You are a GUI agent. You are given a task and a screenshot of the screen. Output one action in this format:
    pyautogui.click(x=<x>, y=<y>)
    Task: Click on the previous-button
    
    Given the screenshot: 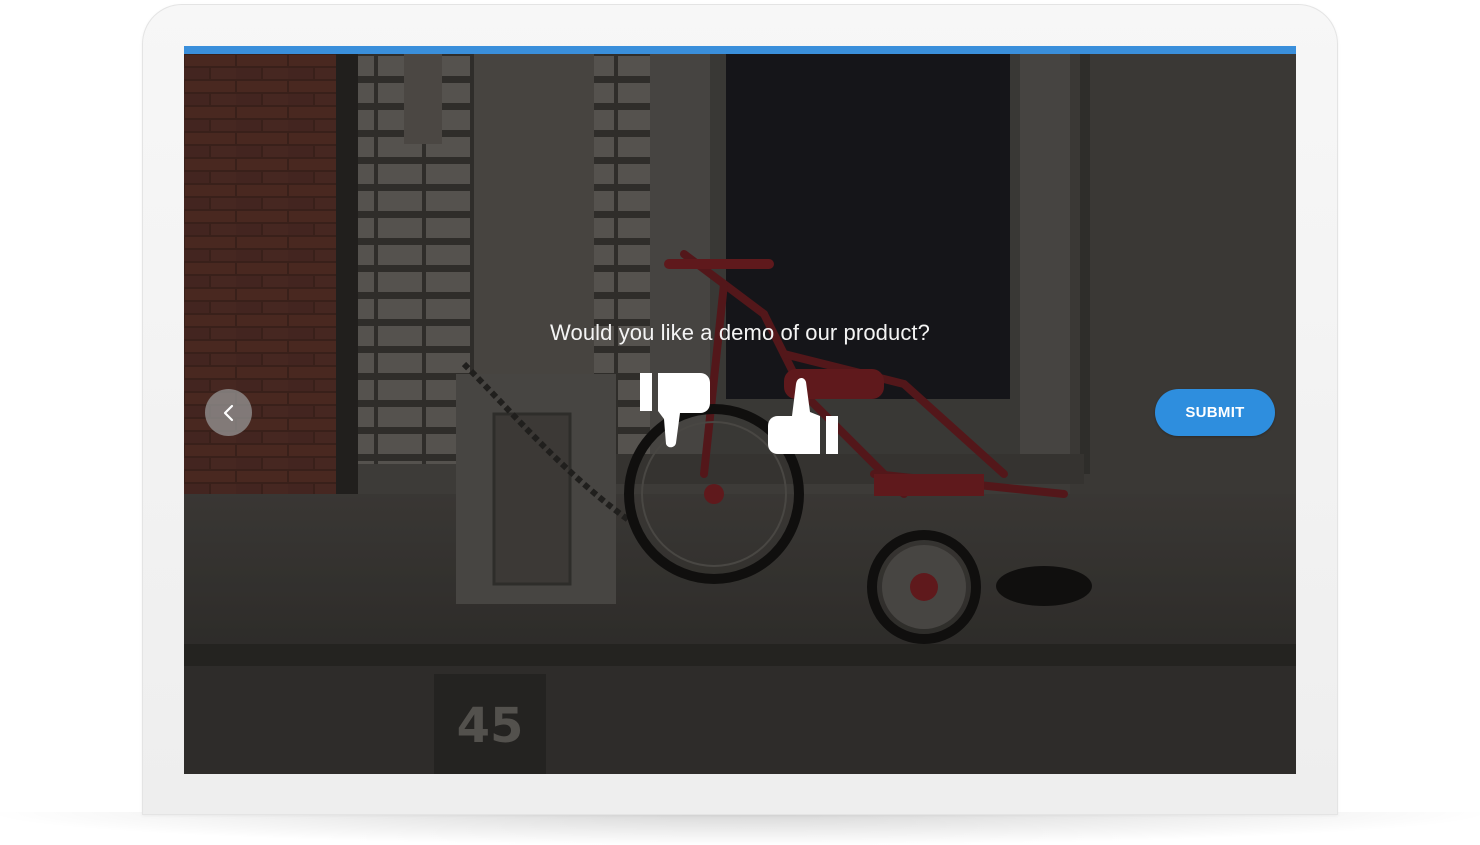 What is the action you would take?
    pyautogui.click(x=228, y=412)
    